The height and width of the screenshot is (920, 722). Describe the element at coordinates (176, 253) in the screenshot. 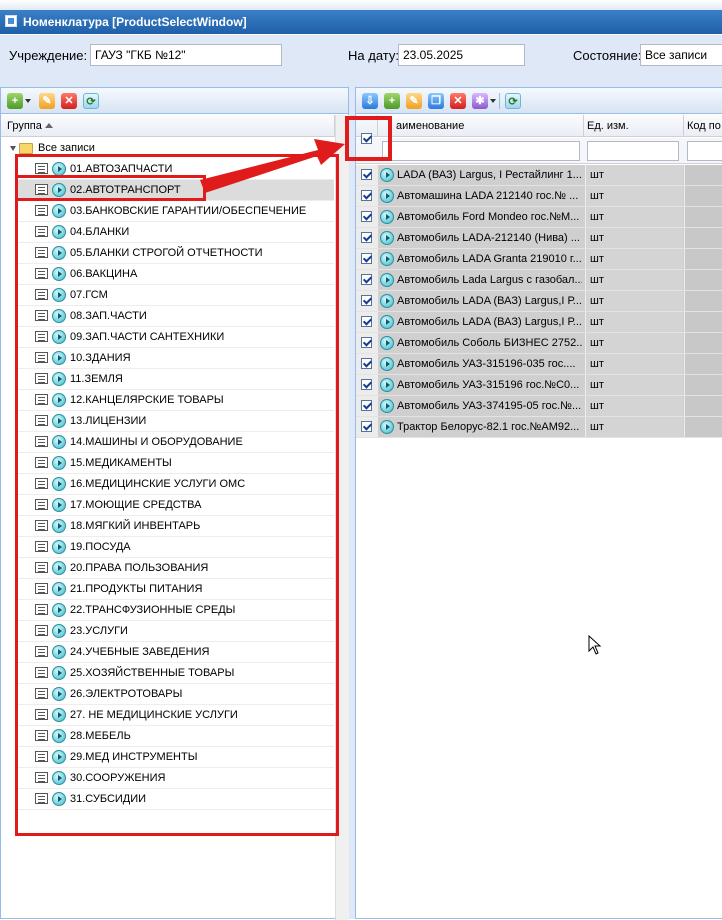

I see `tree-item: 05.БЛАНКИ СТРОГОЙ ОТЧЕТНОСТИ` at that location.